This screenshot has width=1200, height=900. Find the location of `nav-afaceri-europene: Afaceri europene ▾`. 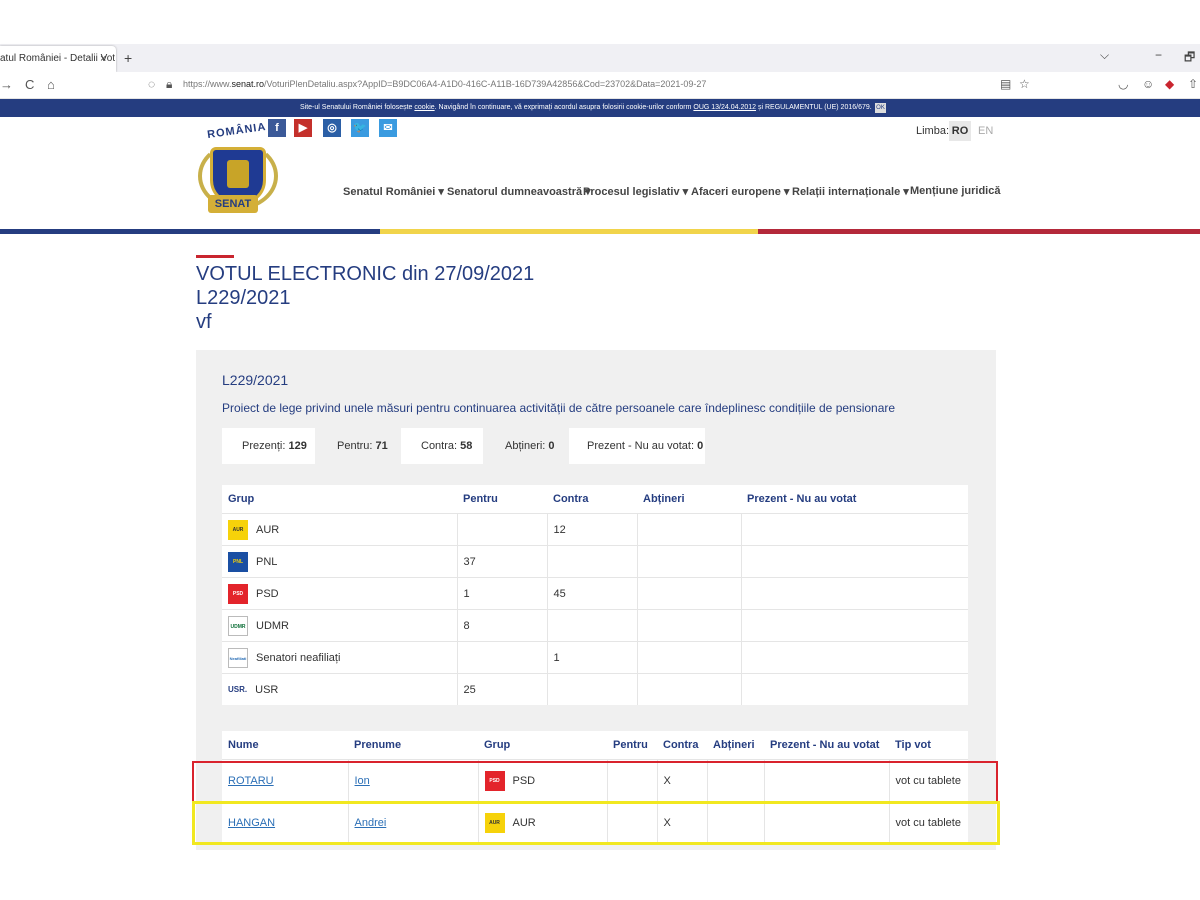

nav-afaceri-europene: Afaceri europene ▾ is located at coordinates (740, 191).